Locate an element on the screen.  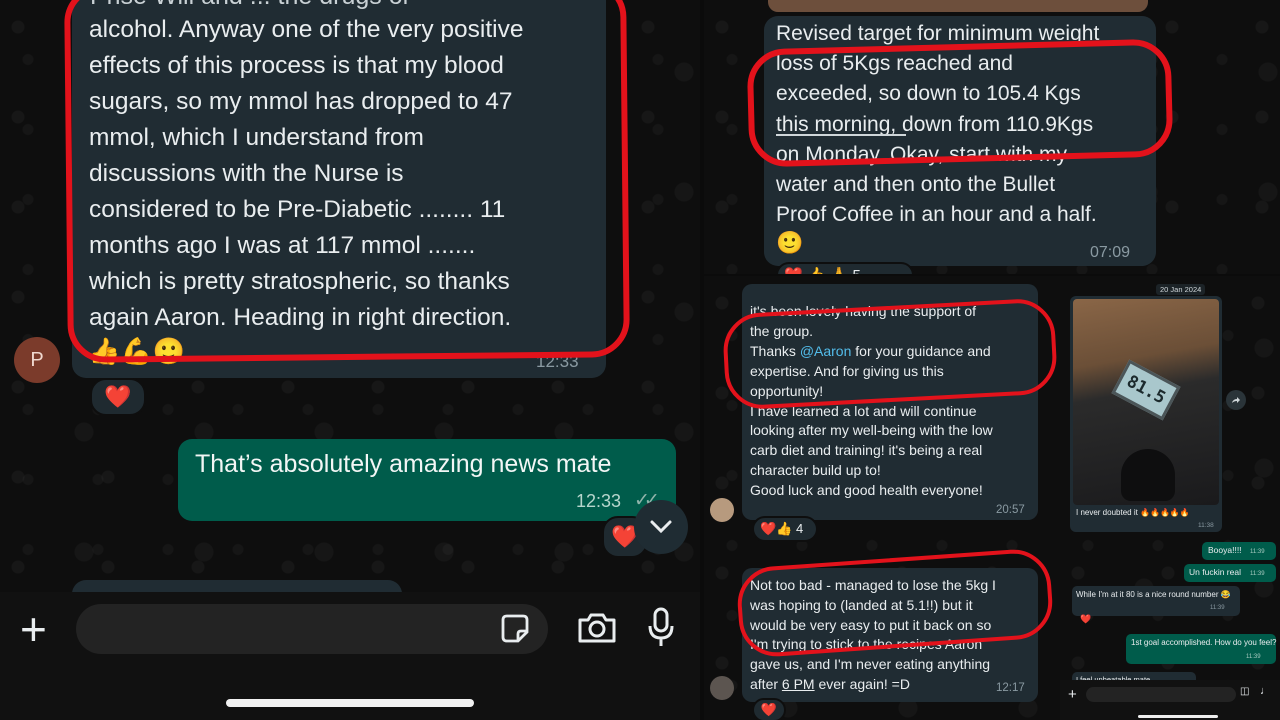
forward-icon is located at coordinates (1236, 400).